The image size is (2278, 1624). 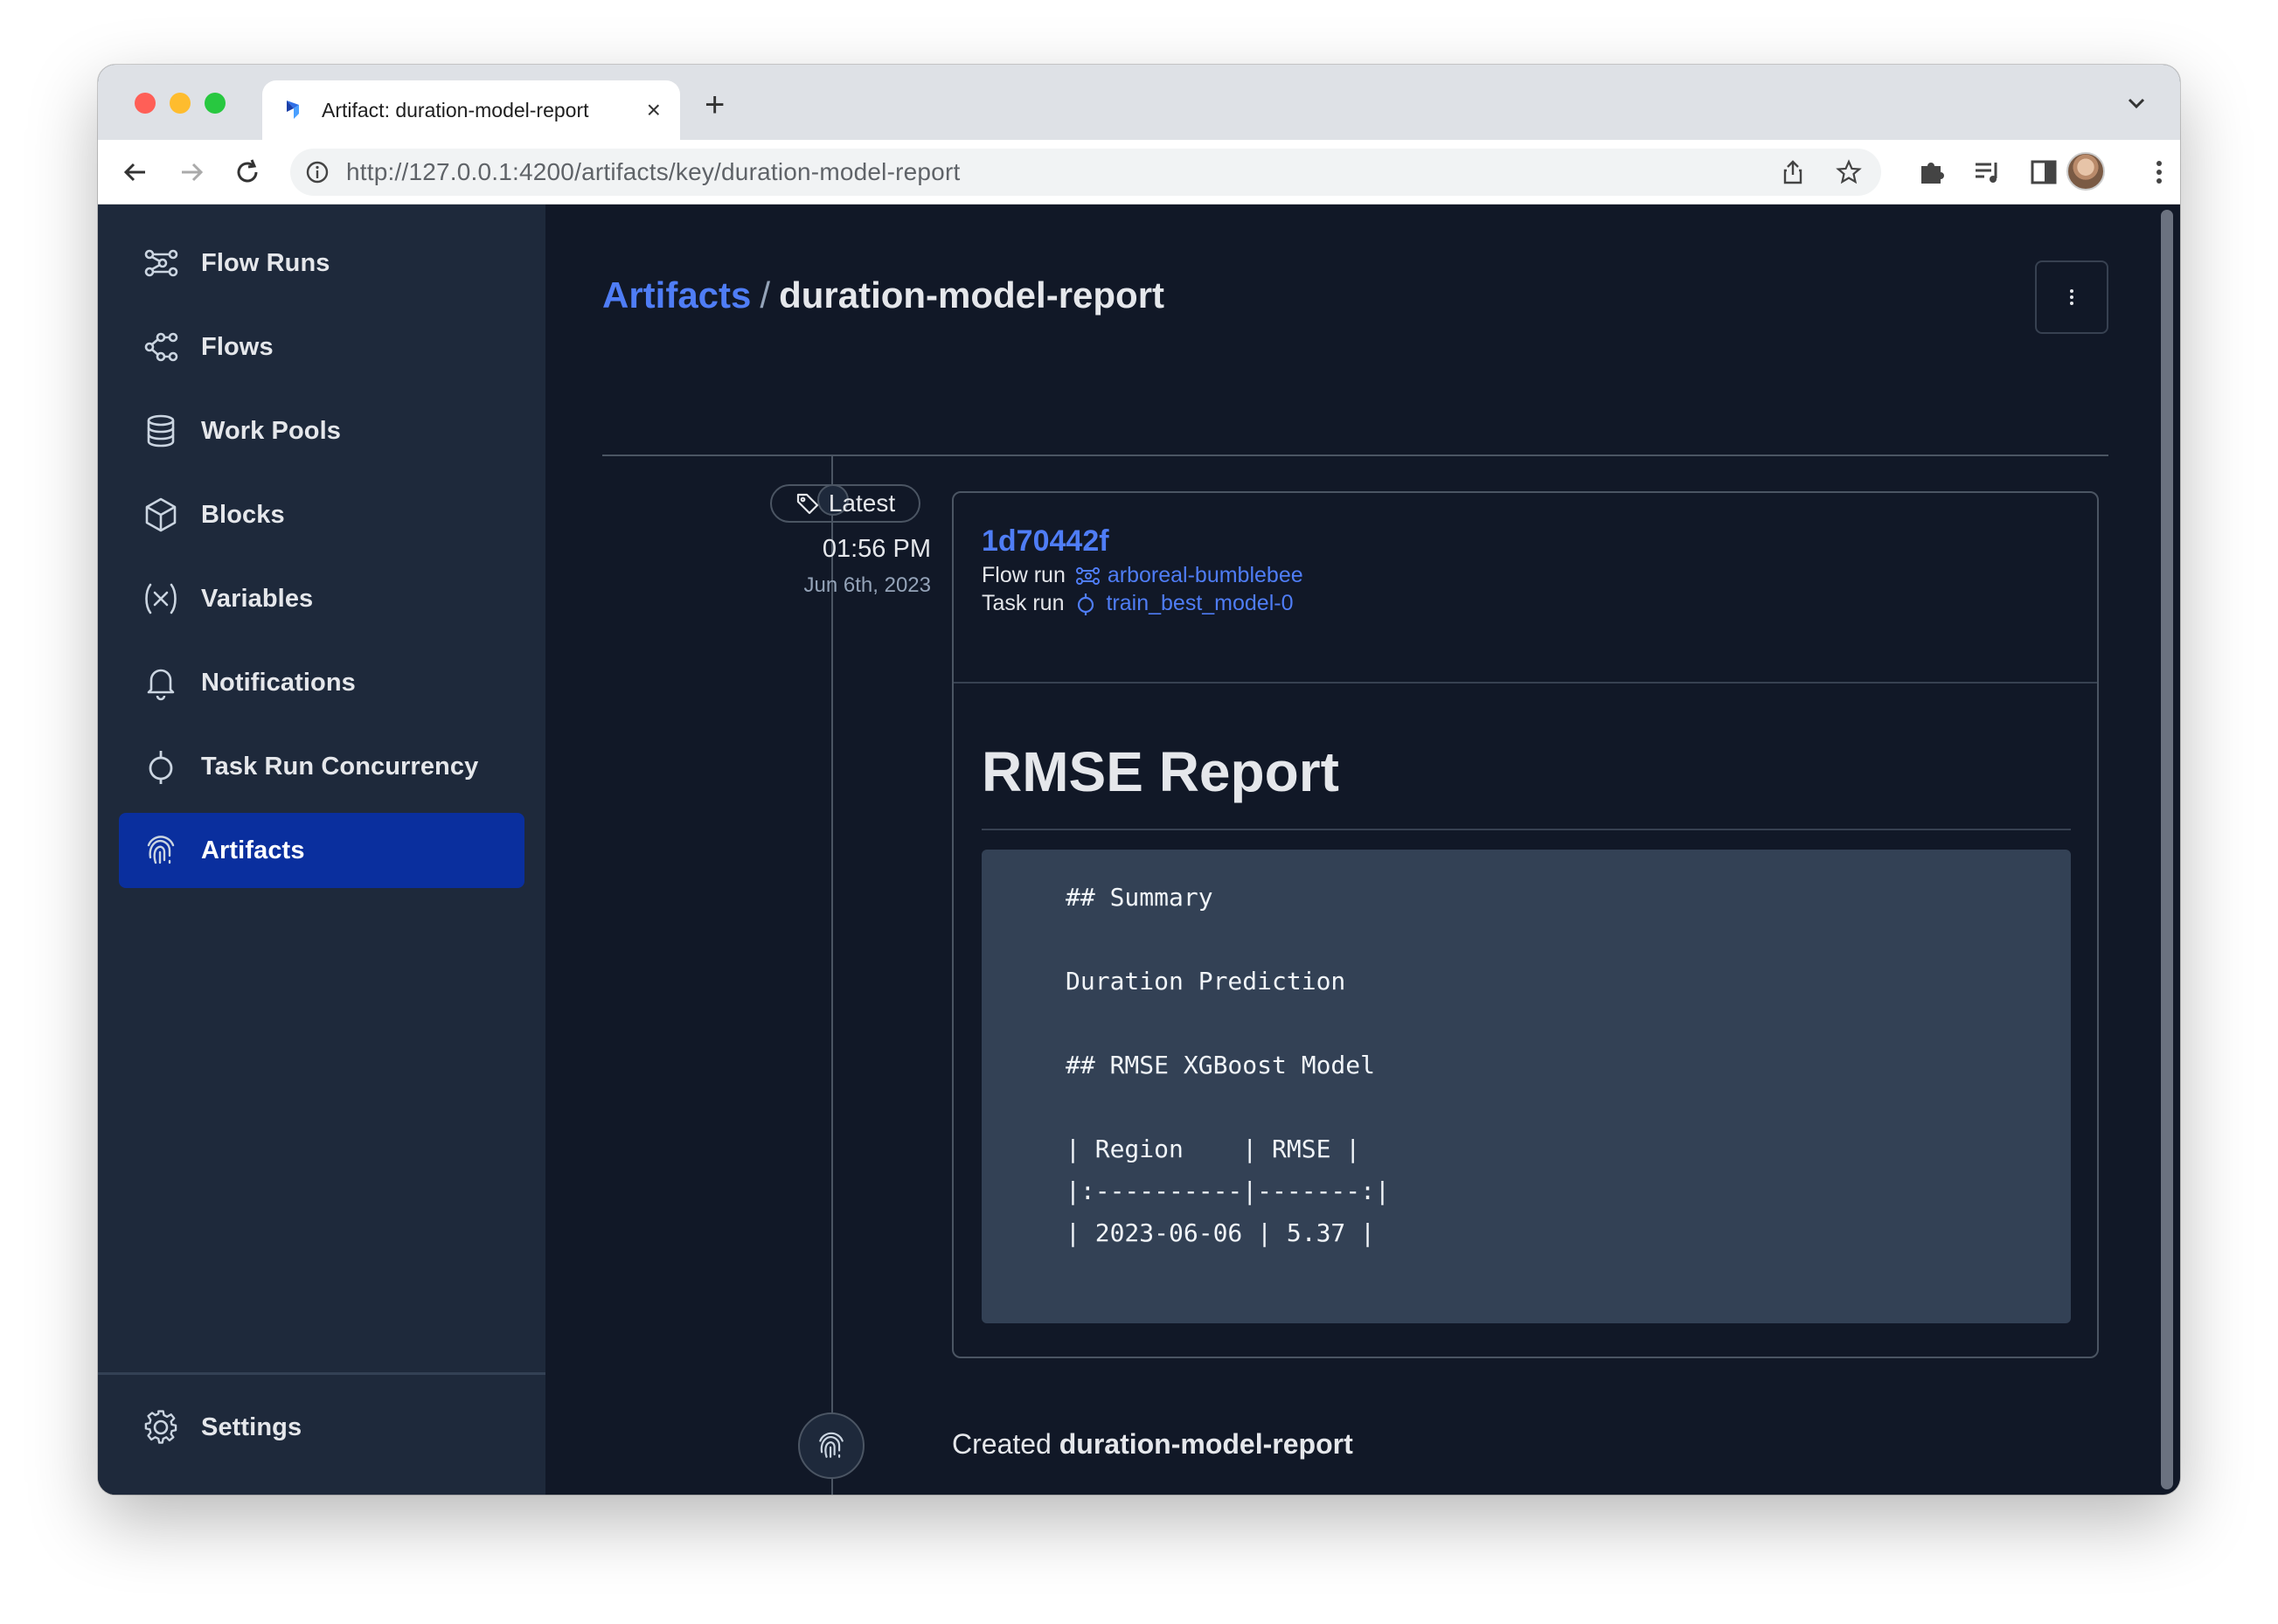 I want to click on share-icon, so click(x=1793, y=172).